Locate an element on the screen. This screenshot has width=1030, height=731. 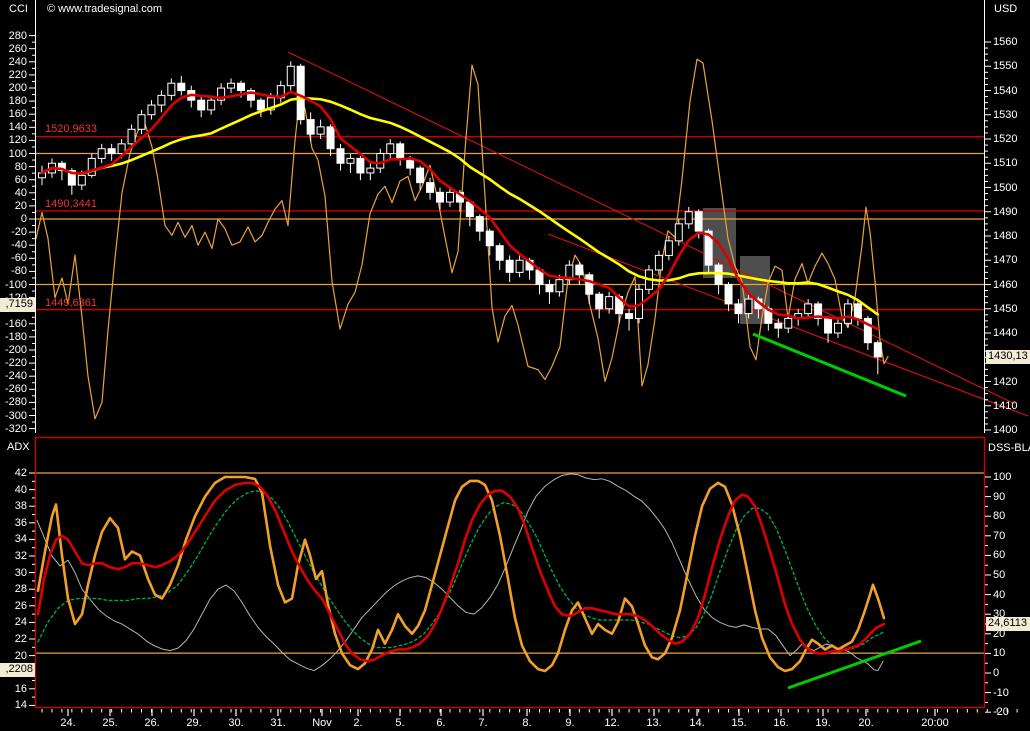
usd-tick-label: 1410 is located at coordinates (1005, 405).